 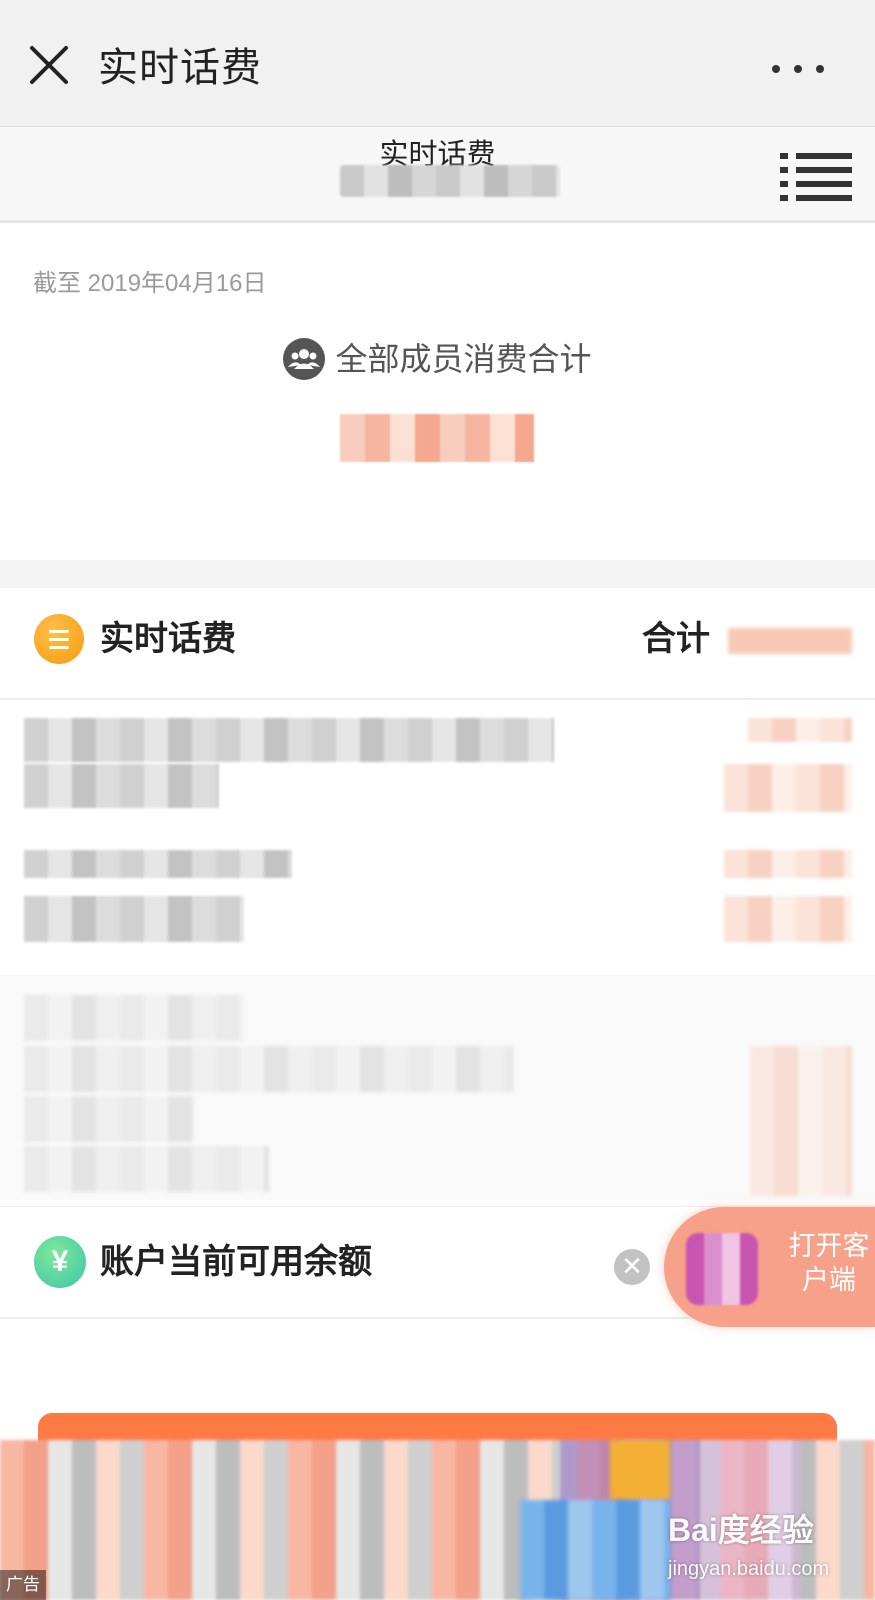 I want to click on group-icon, so click(x=304, y=359).